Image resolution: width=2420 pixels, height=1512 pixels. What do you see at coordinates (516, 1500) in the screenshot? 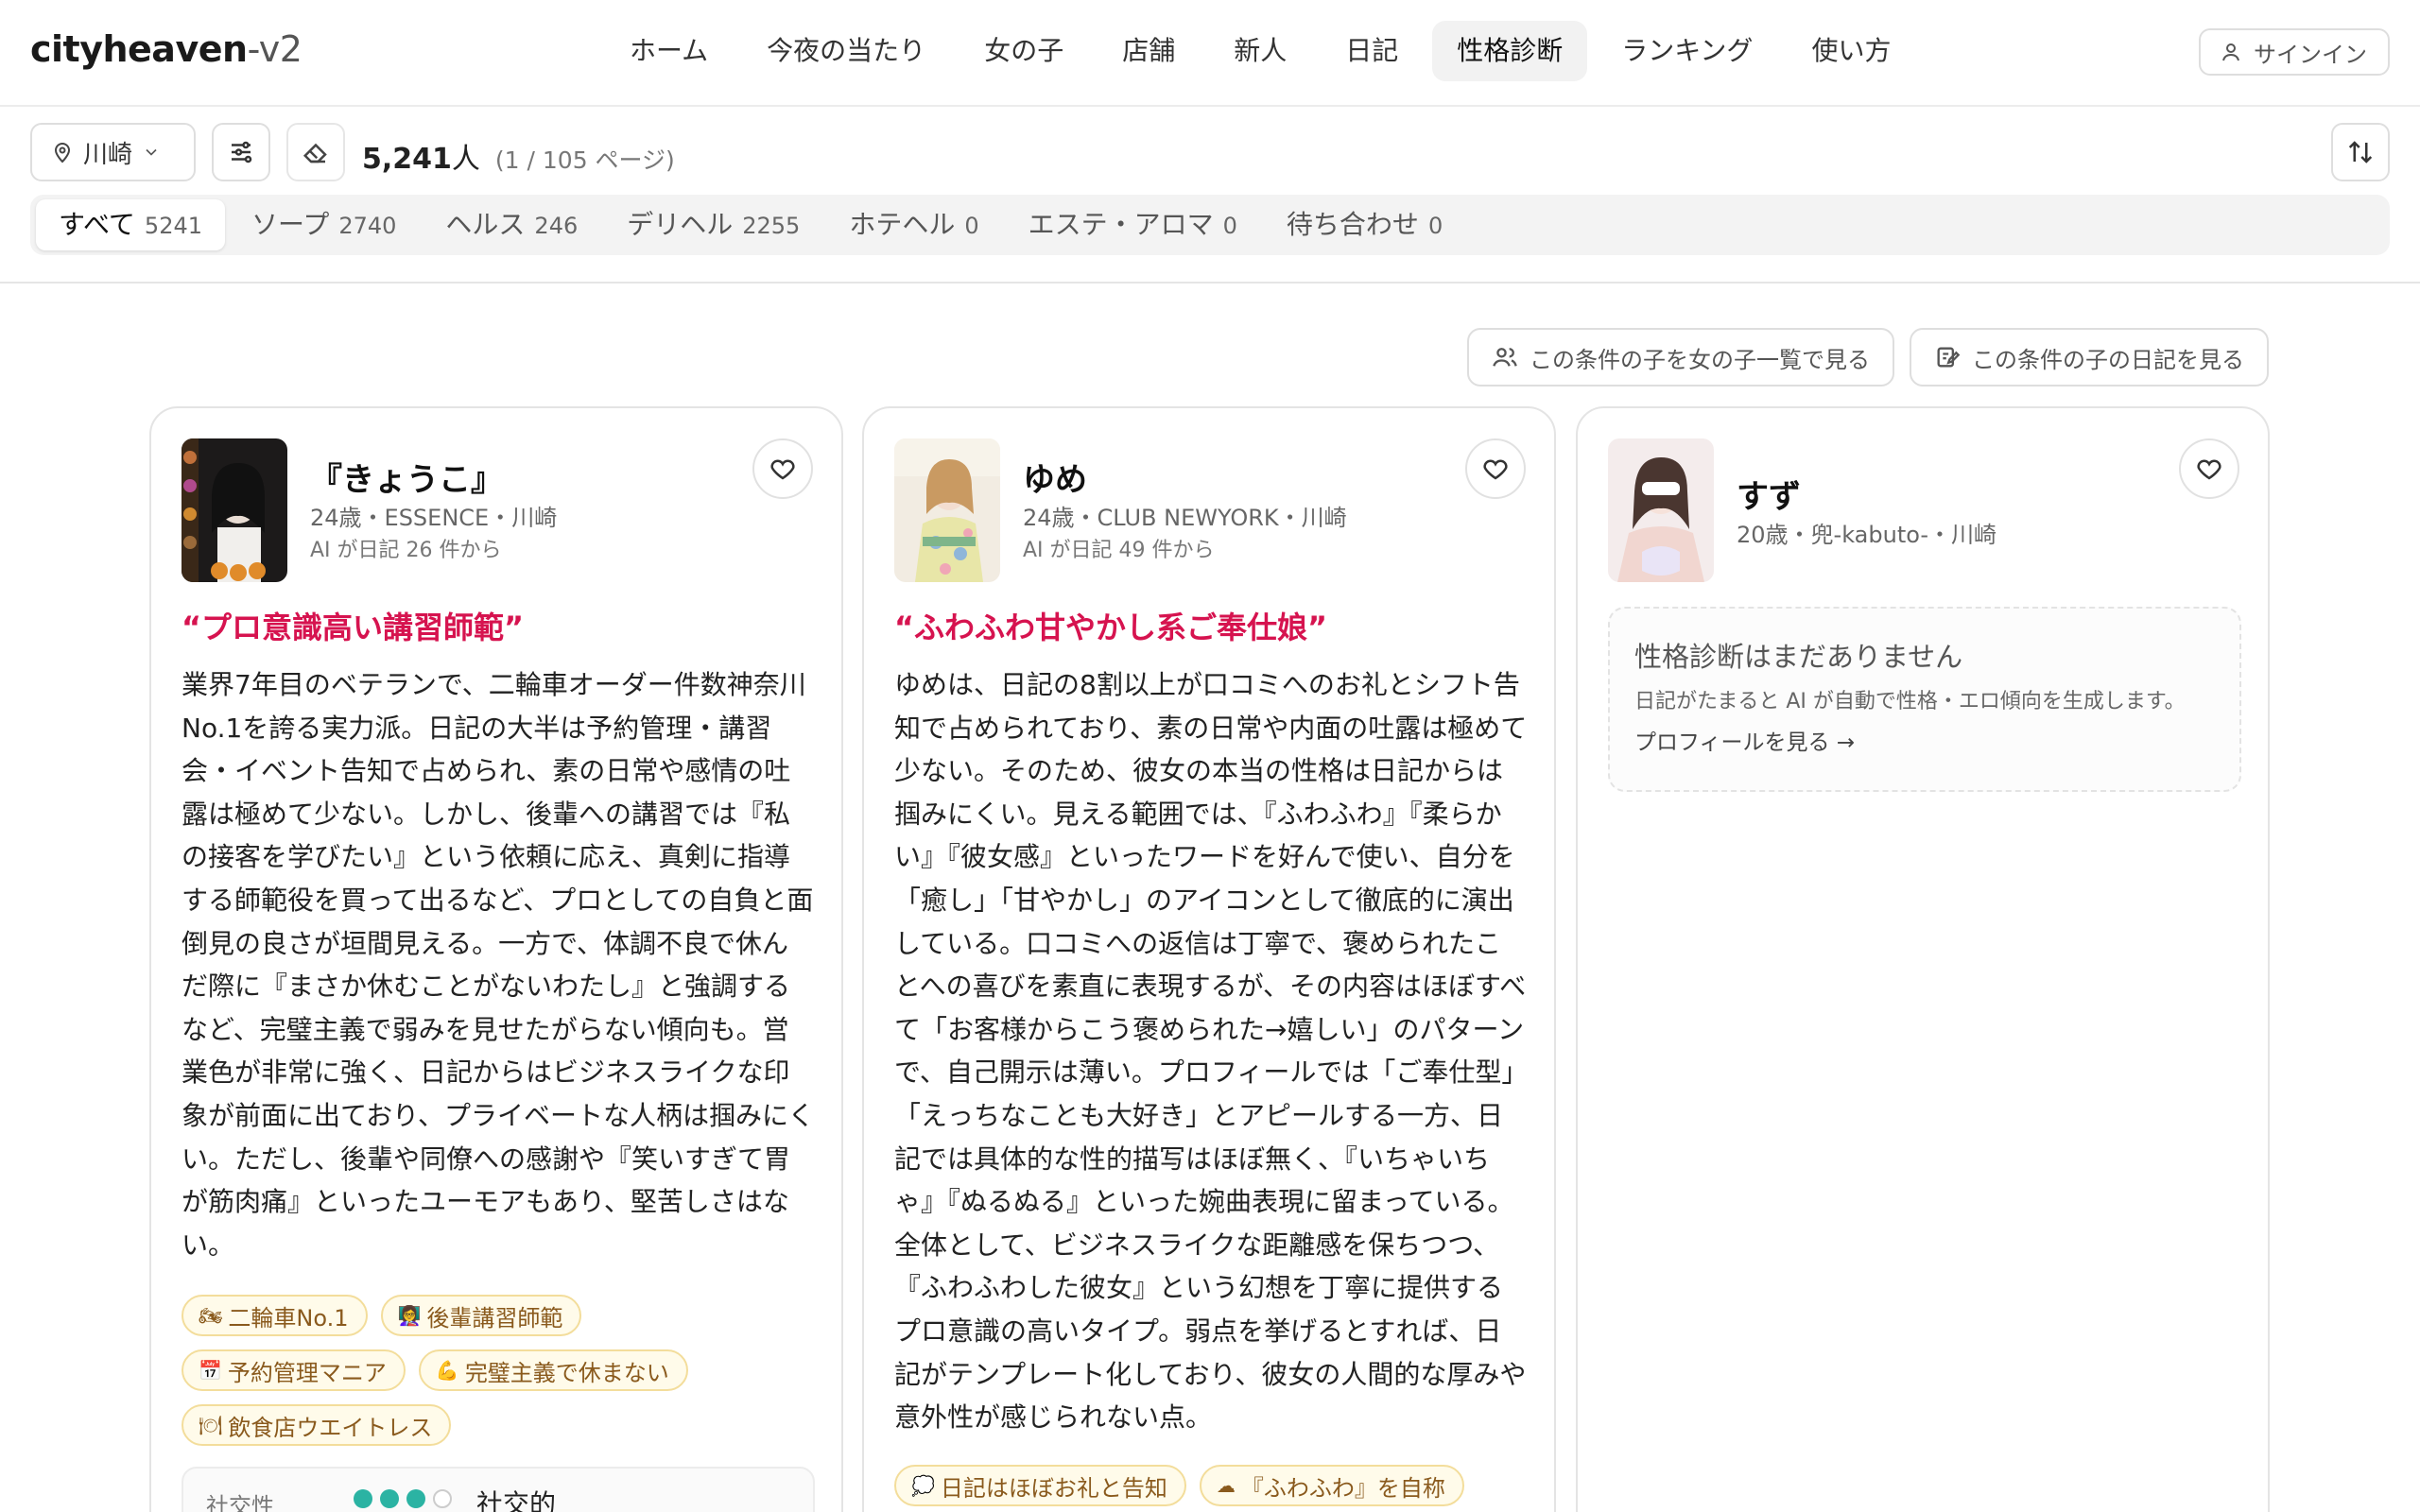
I see `trait-value: 社交的` at bounding box center [516, 1500].